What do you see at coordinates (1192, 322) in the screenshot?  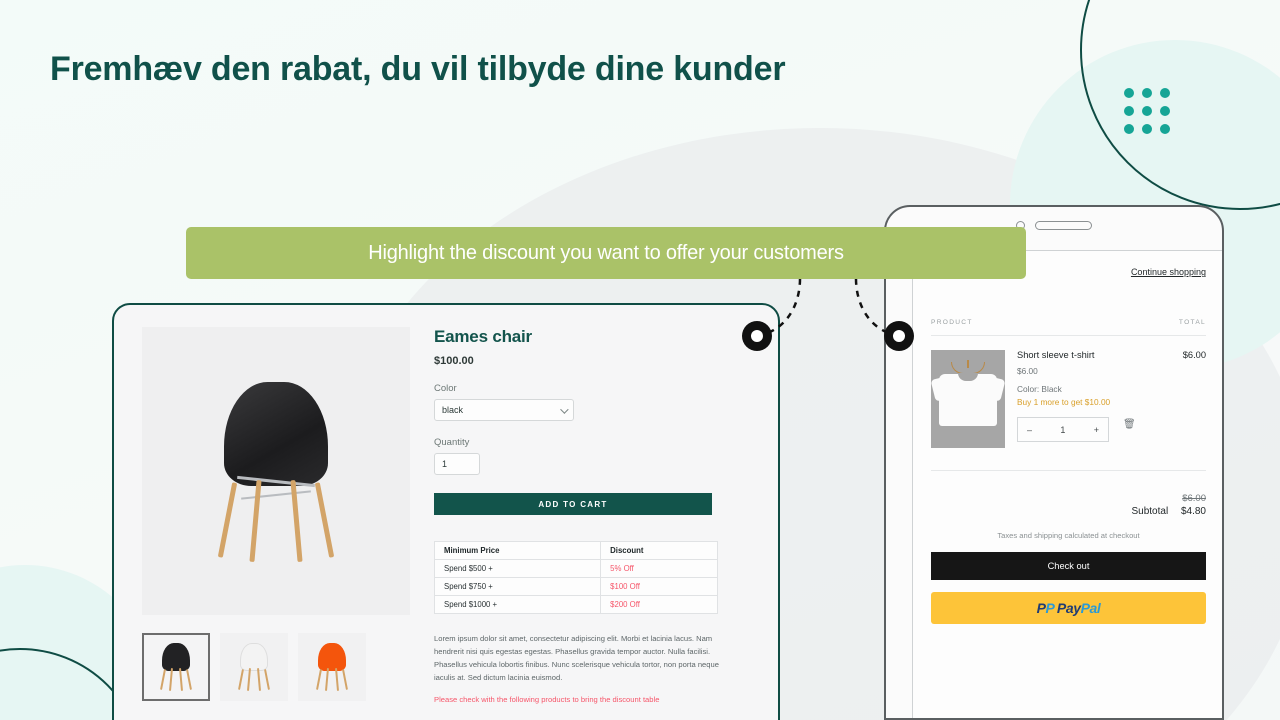 I see `cart-col-total: TOTAL` at bounding box center [1192, 322].